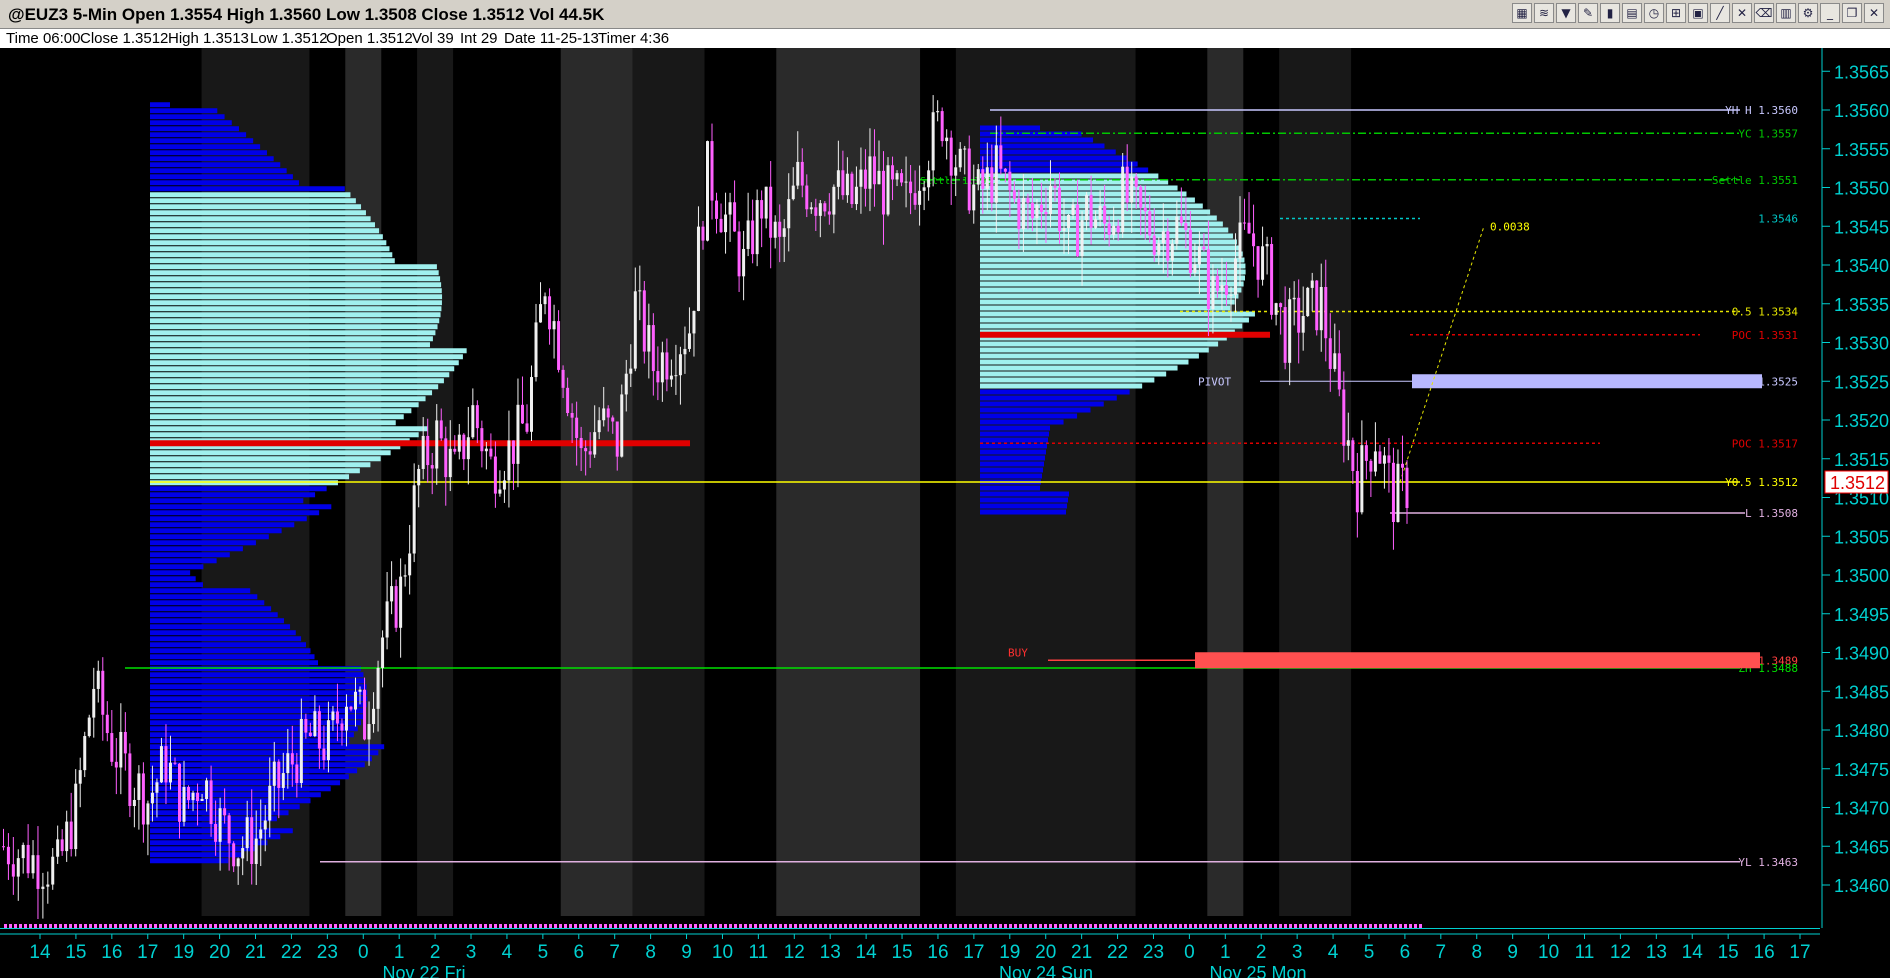 The image size is (1890, 978). Describe the element at coordinates (1522, 13) in the screenshot. I see `chart-icon: ▦` at that location.